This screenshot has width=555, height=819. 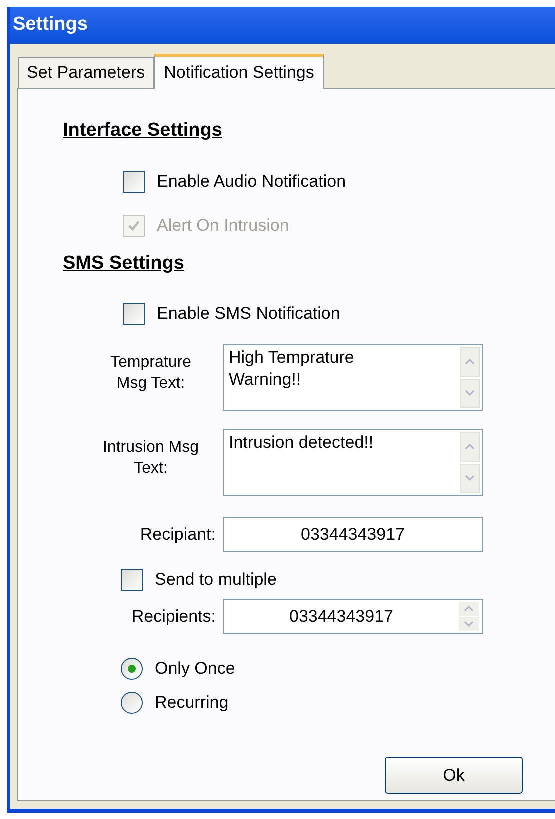 I want to click on text-area: High Temprature Warning!!, so click(x=353, y=377).